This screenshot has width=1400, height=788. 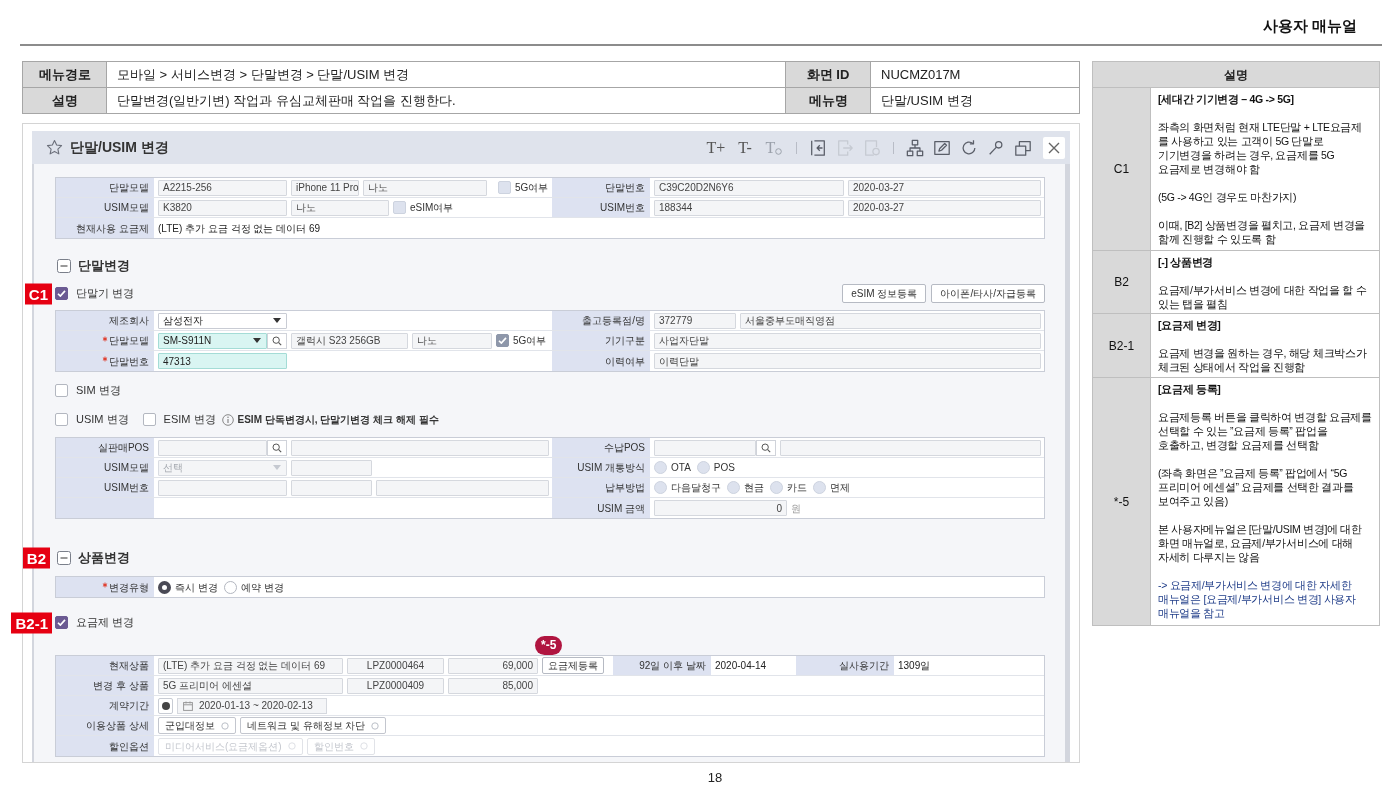 What do you see at coordinates (720, 508) in the screenshot?
I see `input-field: 0` at bounding box center [720, 508].